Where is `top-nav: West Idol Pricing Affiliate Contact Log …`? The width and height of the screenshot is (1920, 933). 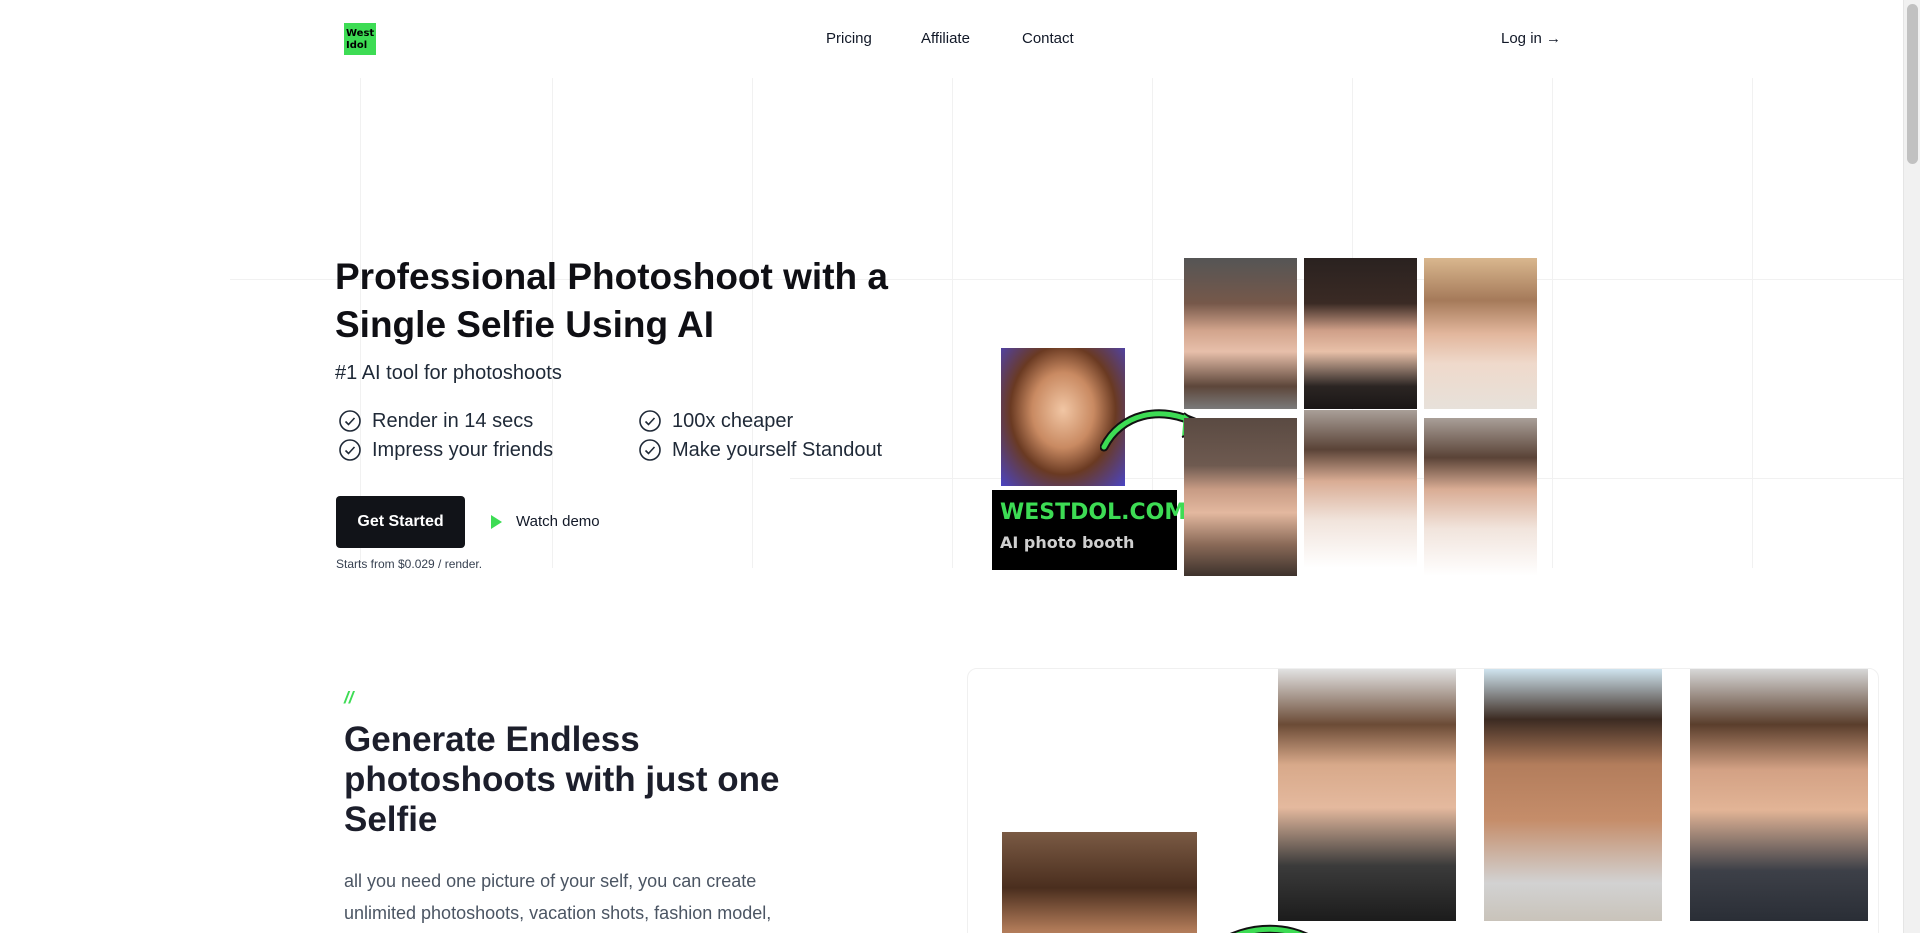
top-nav: West Idol Pricing Affiliate Contact Log … is located at coordinates (951, 39).